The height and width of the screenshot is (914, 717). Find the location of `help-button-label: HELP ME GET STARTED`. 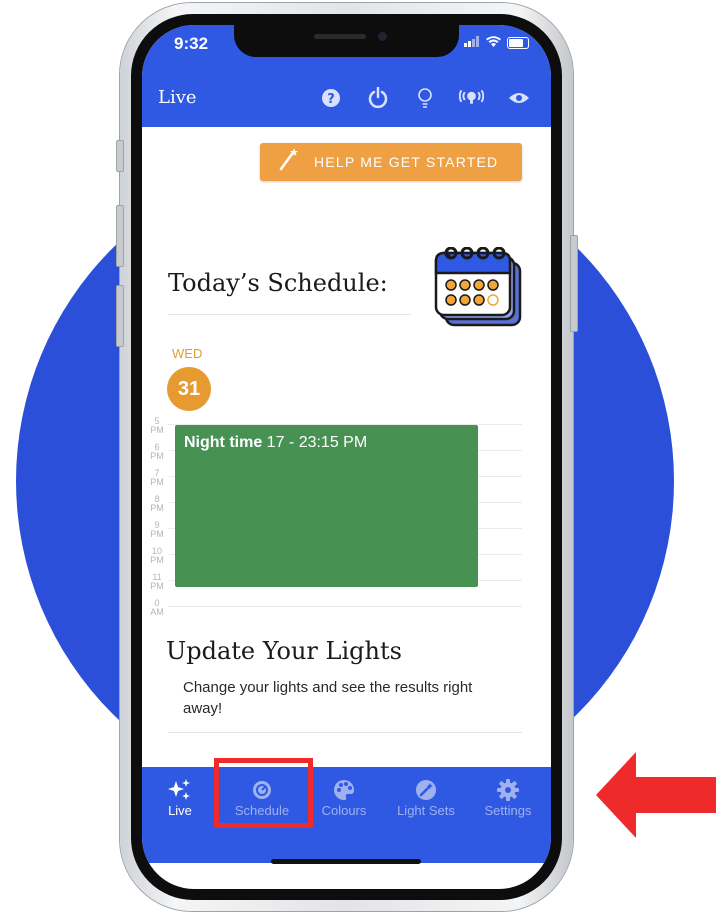

help-button-label: HELP ME GET STARTED is located at coordinates (406, 162).